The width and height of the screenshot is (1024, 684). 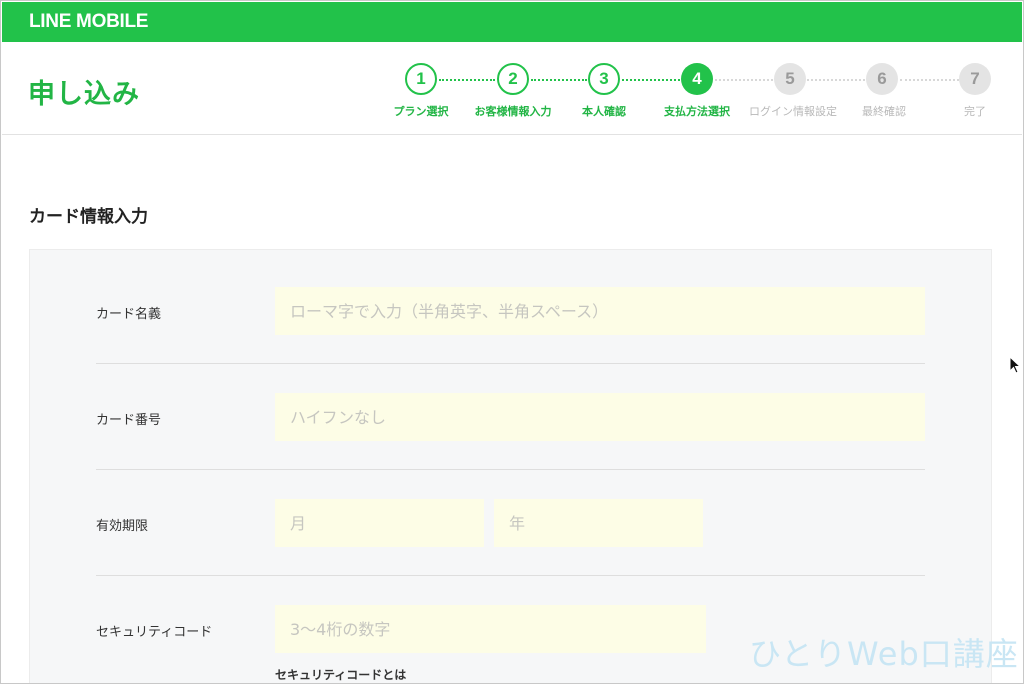 What do you see at coordinates (697, 111) in the screenshot?
I see `step-4-label: 支払方法選択` at bounding box center [697, 111].